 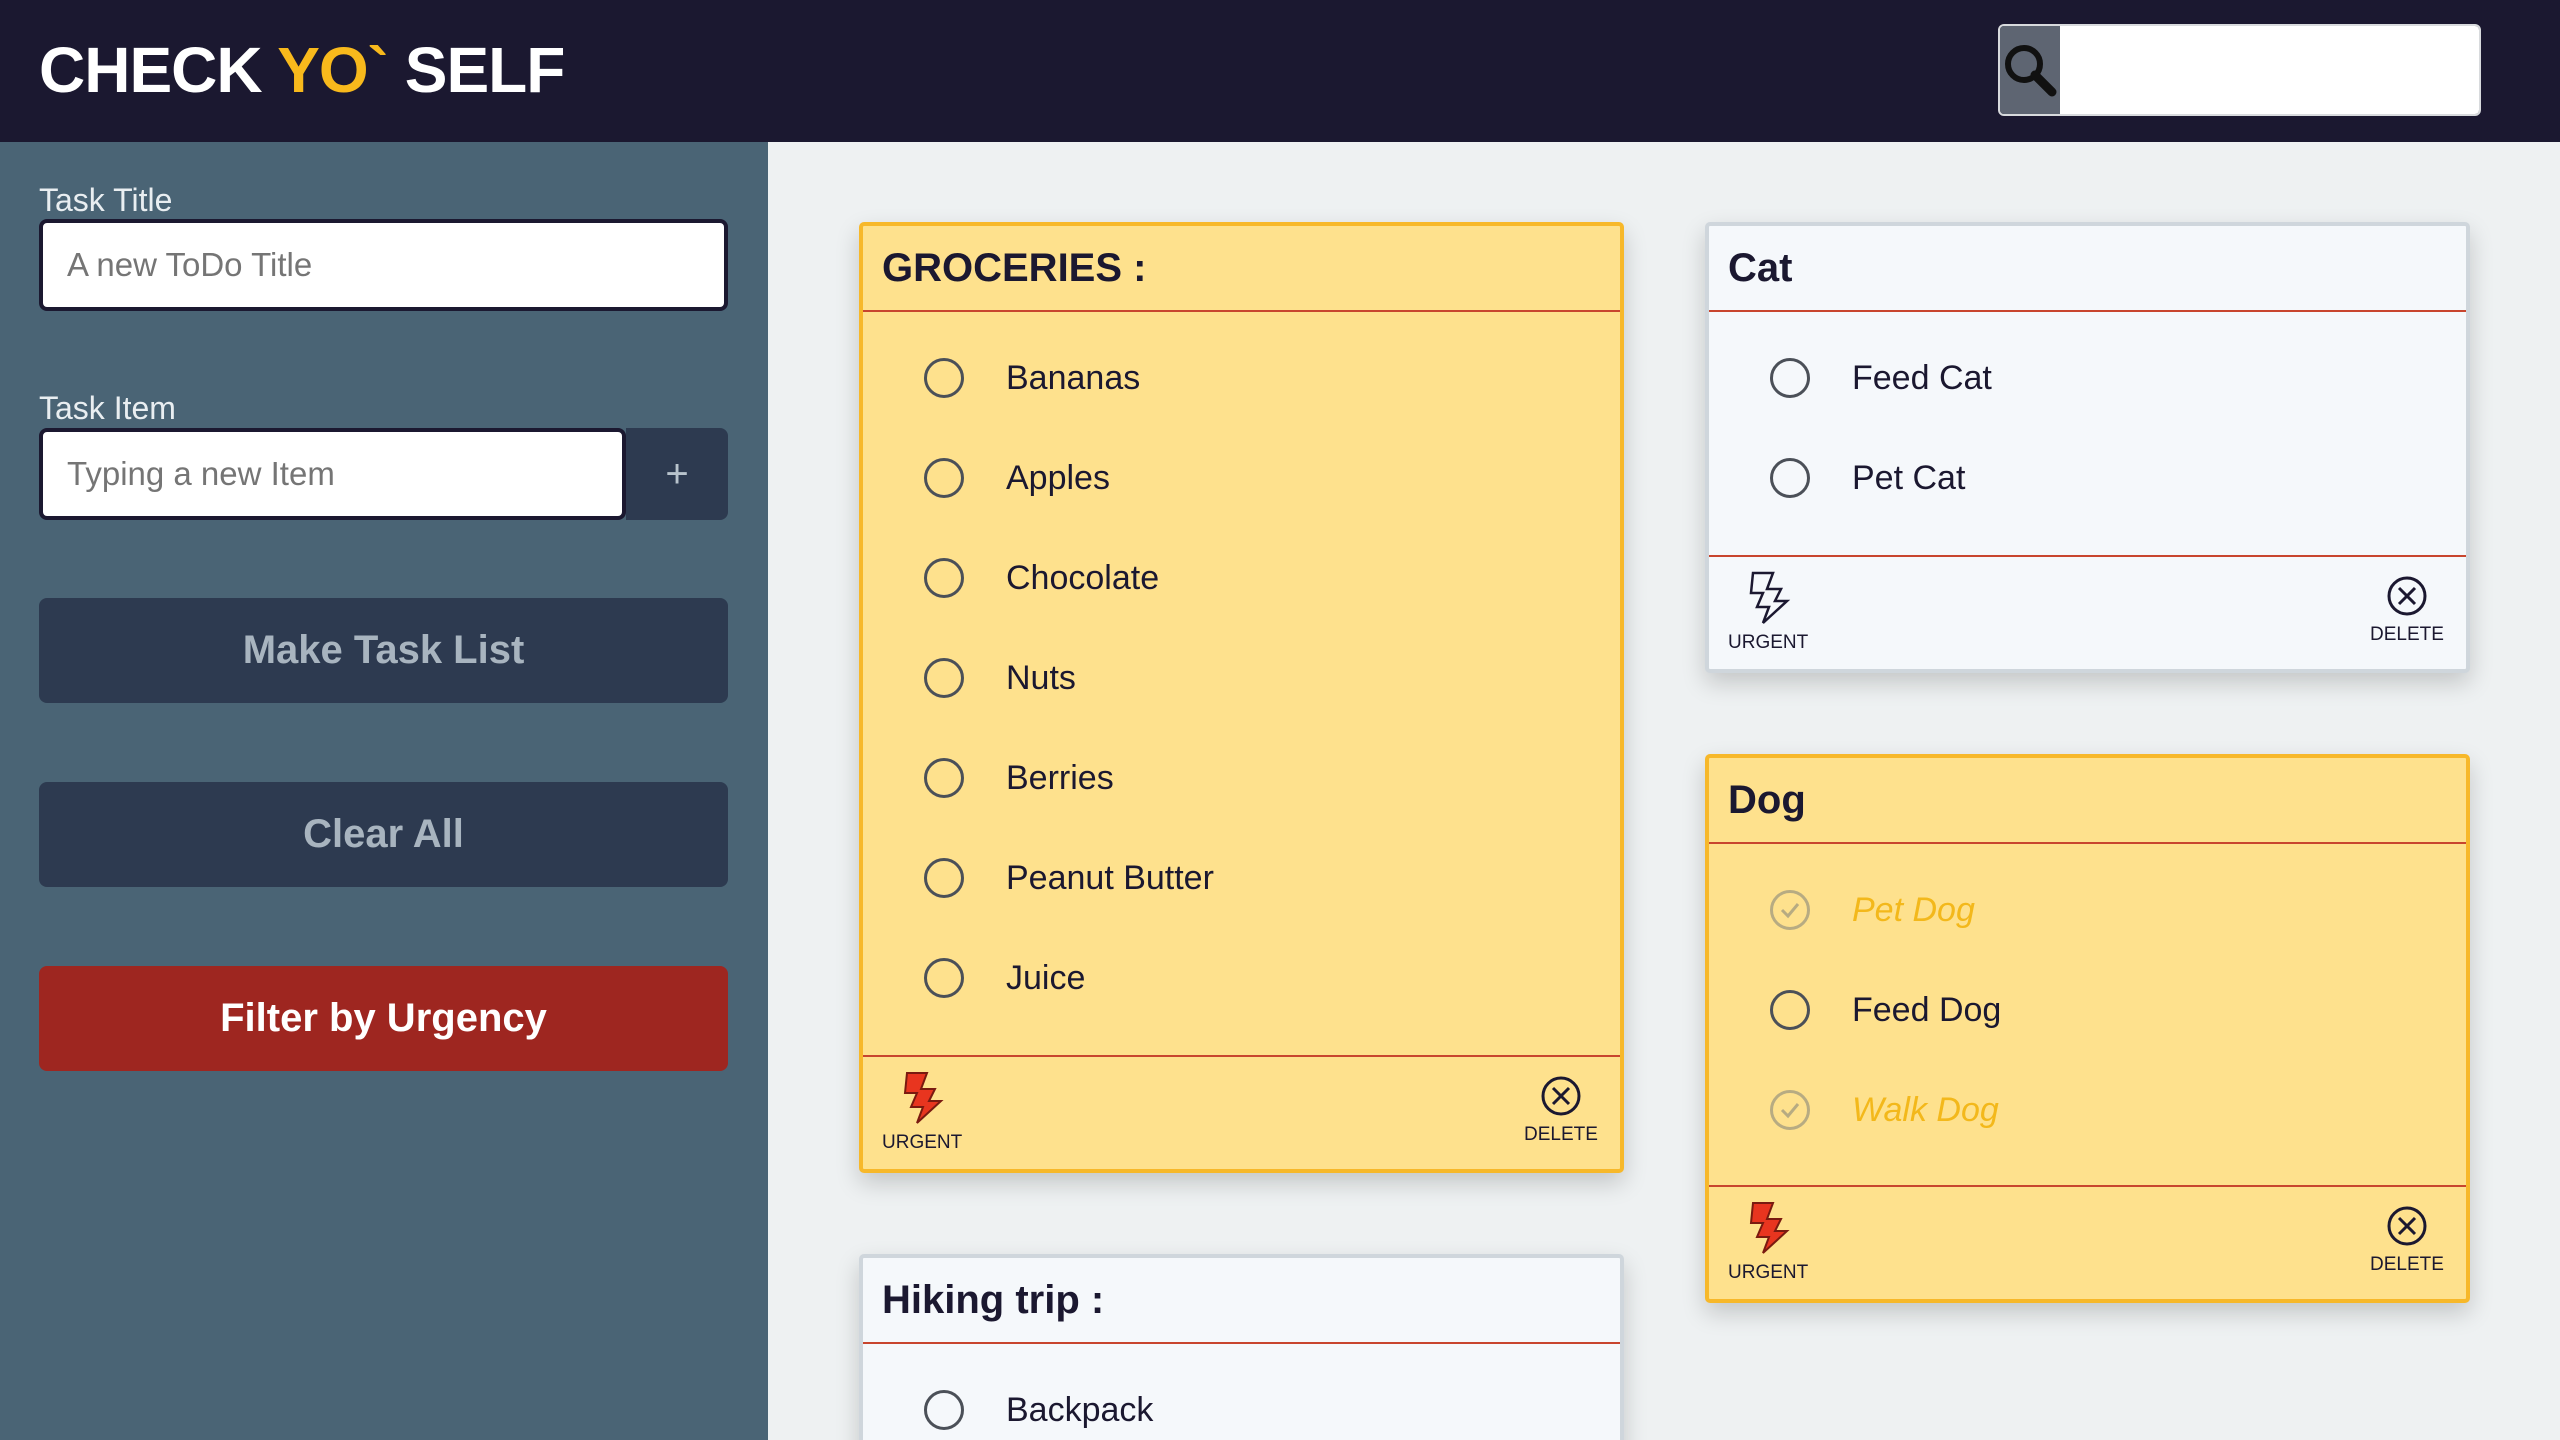 What do you see at coordinates (1241, 269) in the screenshot?
I see `card-title: GROCERIES :` at bounding box center [1241, 269].